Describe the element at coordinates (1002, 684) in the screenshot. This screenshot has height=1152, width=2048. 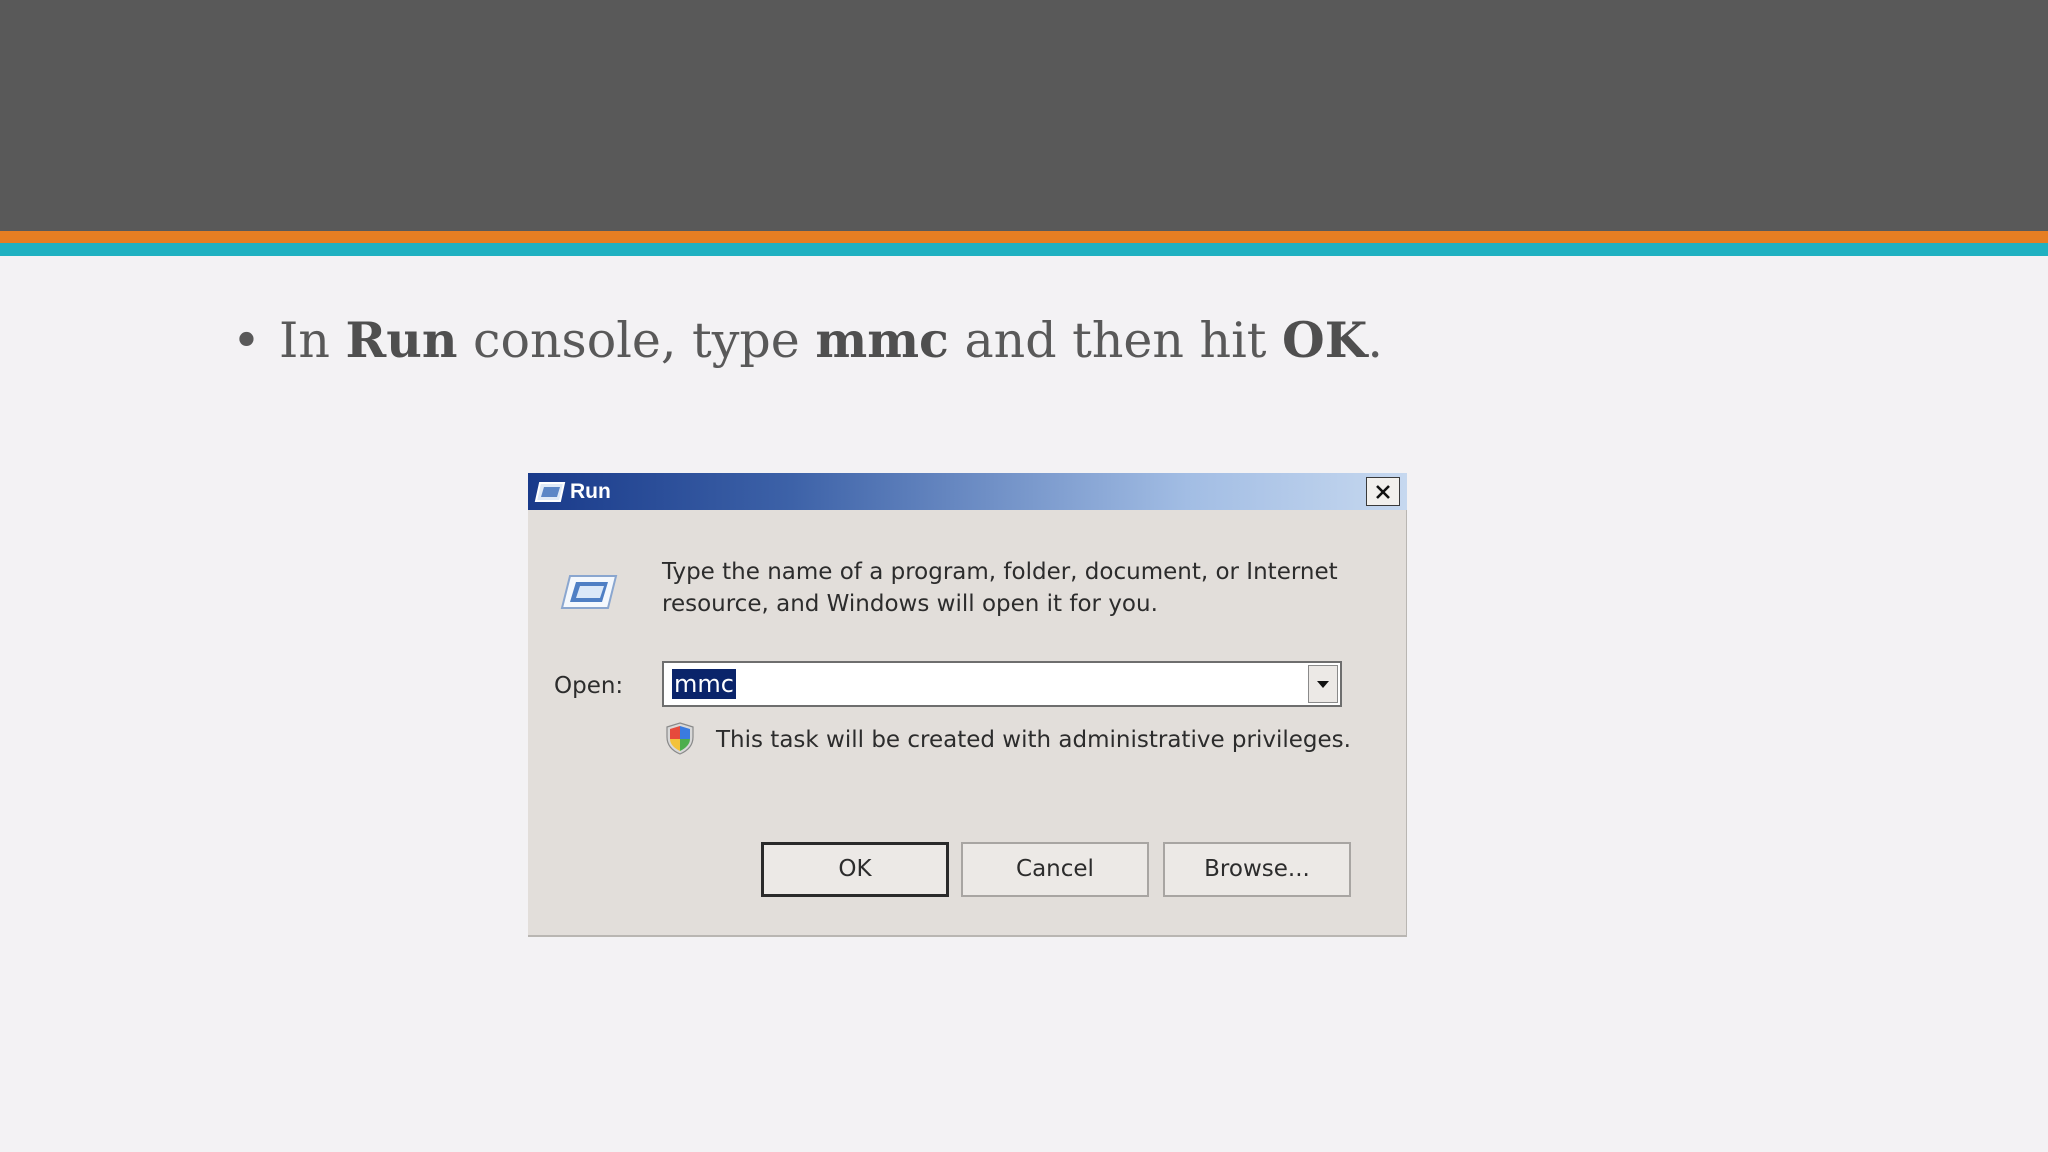
I see `open-combobox: mmc` at that location.